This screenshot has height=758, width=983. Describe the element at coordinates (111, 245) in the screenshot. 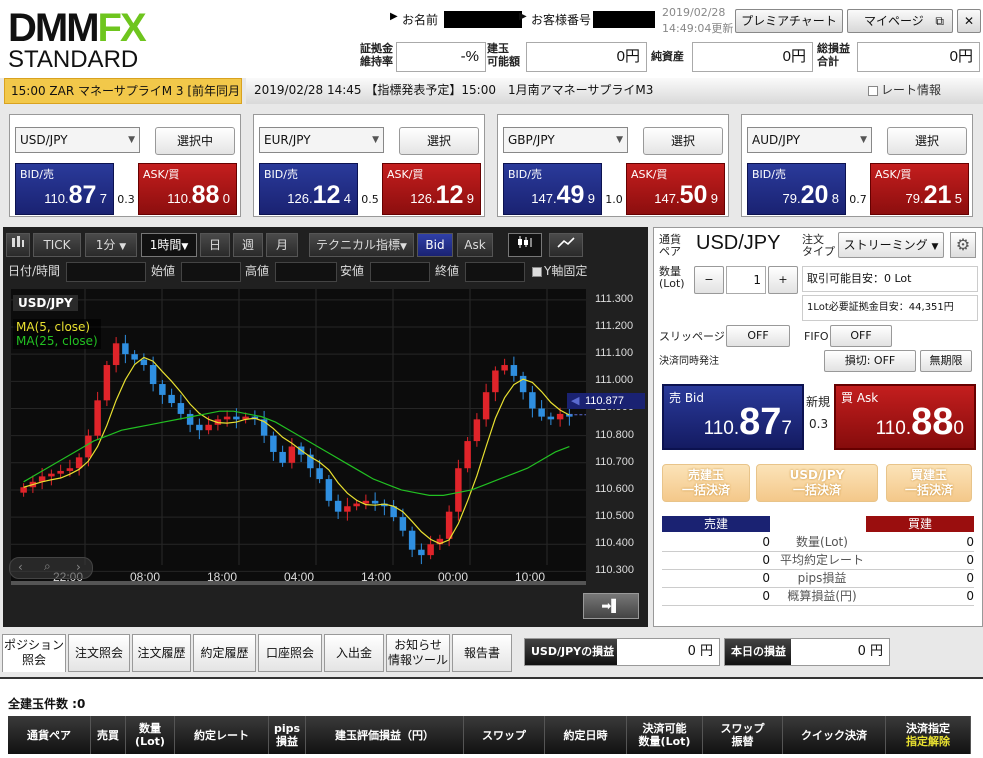

I see `interval-1min-select: 1分 ▼` at that location.